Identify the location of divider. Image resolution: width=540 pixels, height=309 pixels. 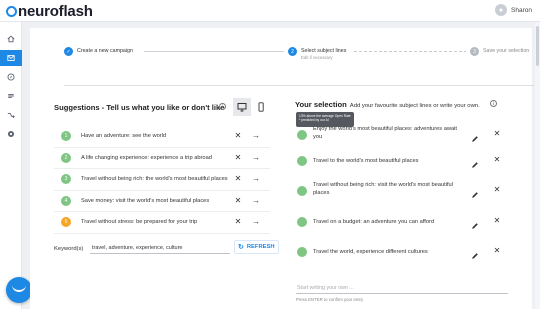
(299, 85).